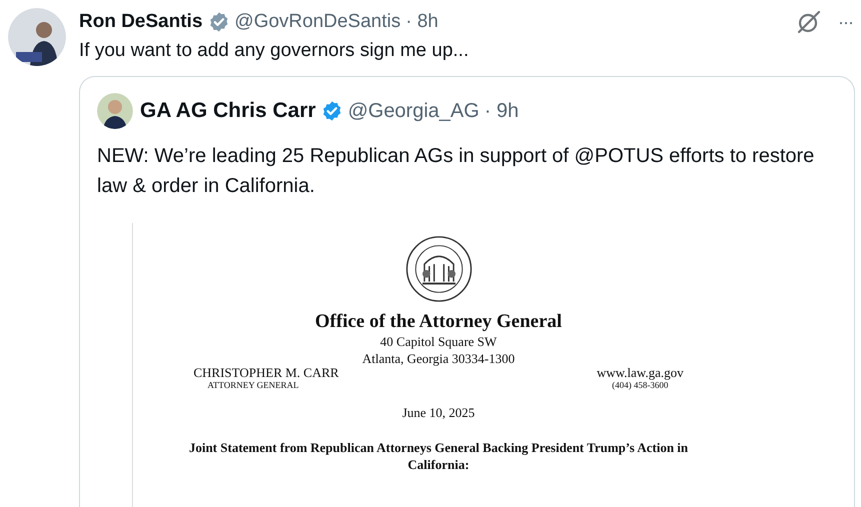  I want to click on post-time: · 8h, so click(422, 22).